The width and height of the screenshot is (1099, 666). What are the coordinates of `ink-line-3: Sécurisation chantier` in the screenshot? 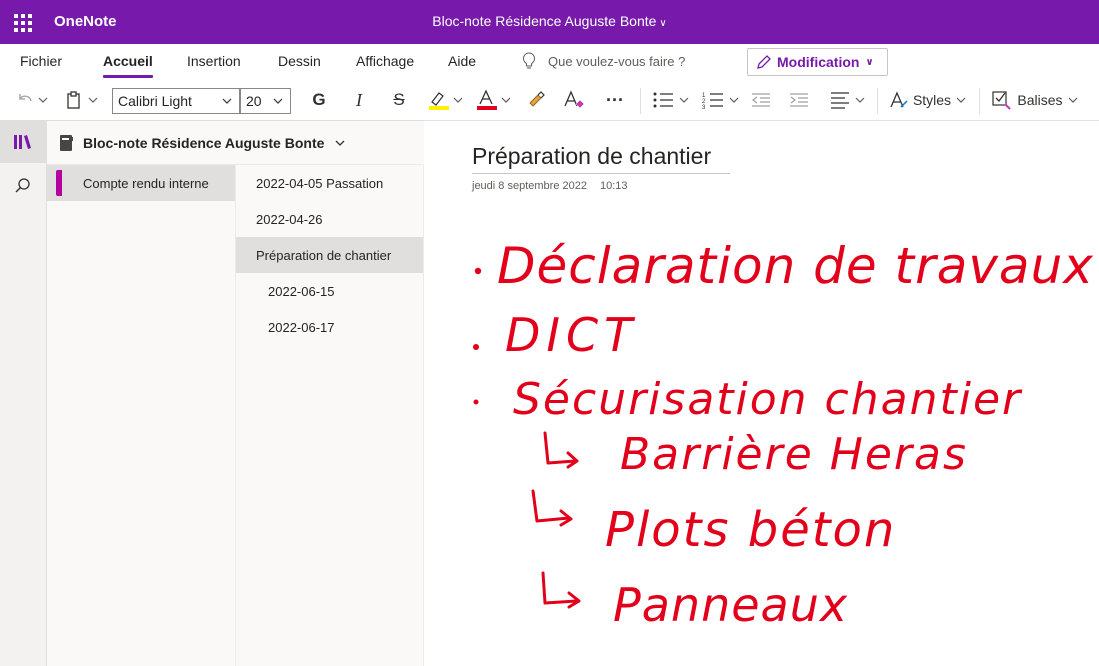 It's located at (768, 399).